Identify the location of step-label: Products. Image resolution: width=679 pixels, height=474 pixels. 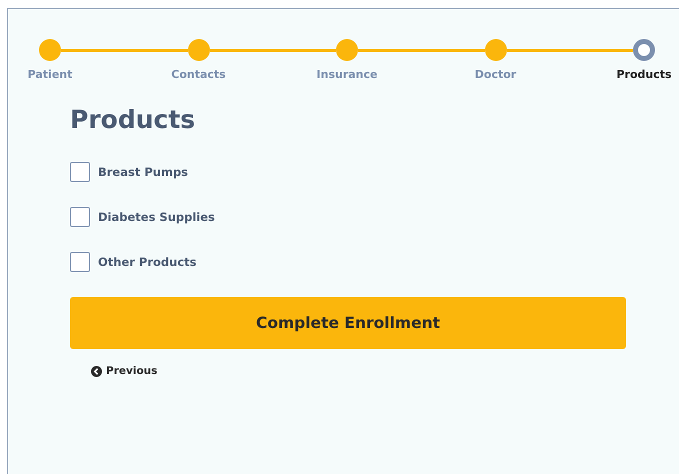
(644, 74).